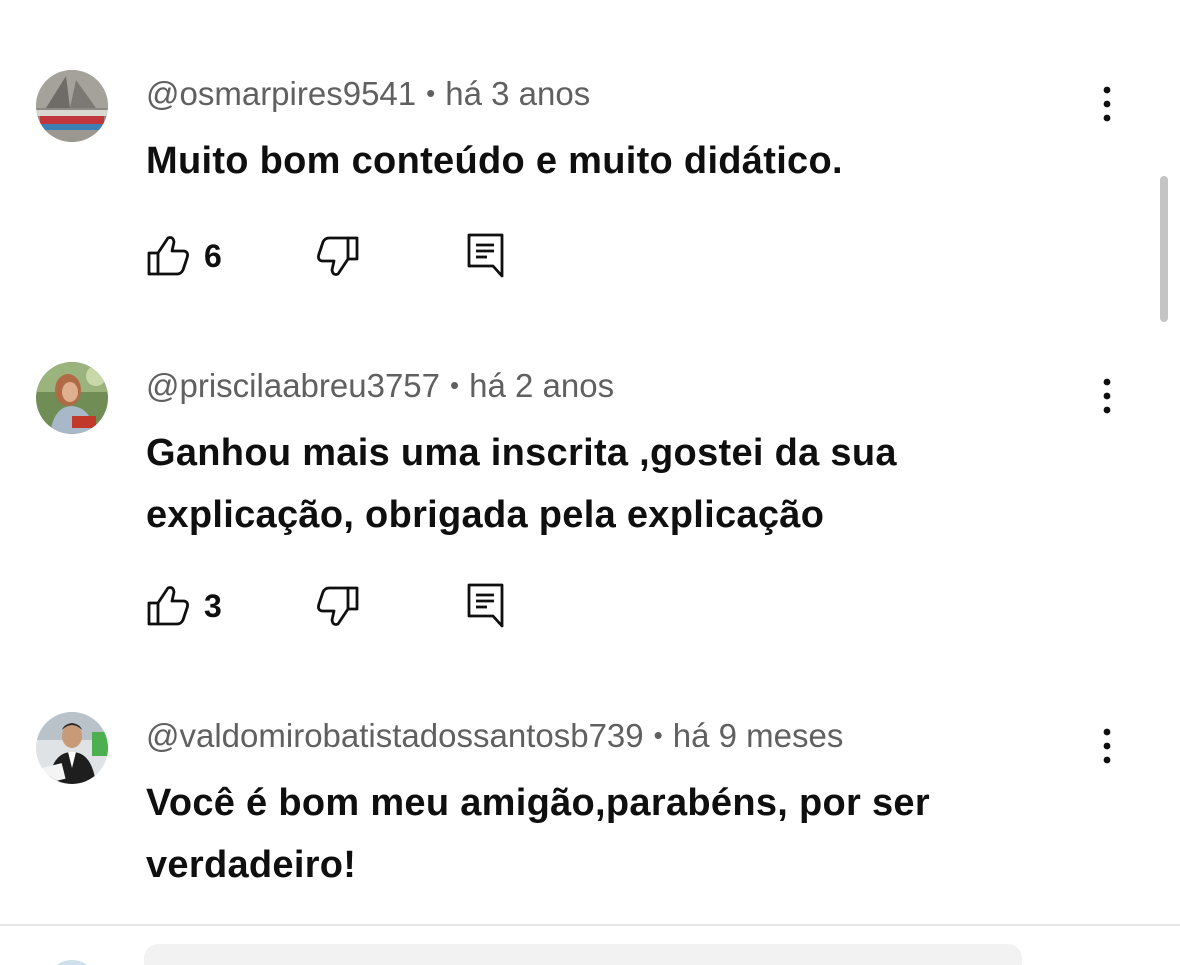  I want to click on like-button: 3, so click(191, 606).